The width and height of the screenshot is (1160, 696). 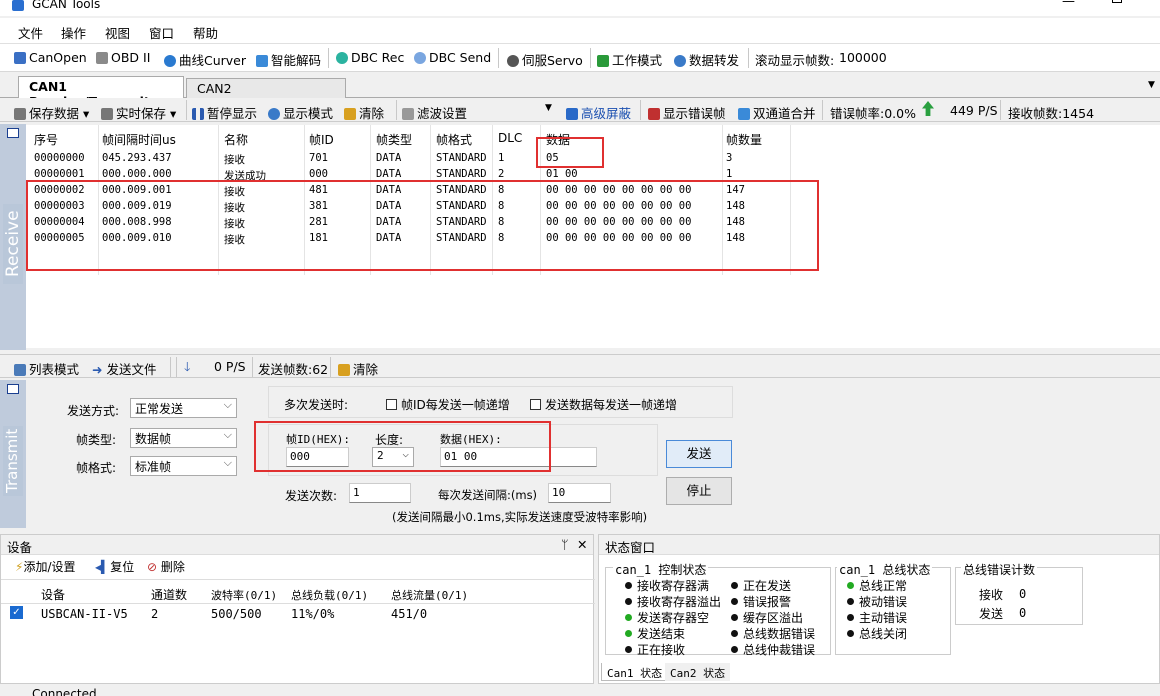 What do you see at coordinates (316, 405) in the screenshot?
I see `multi-send-label: 多次发送时:` at bounding box center [316, 405].